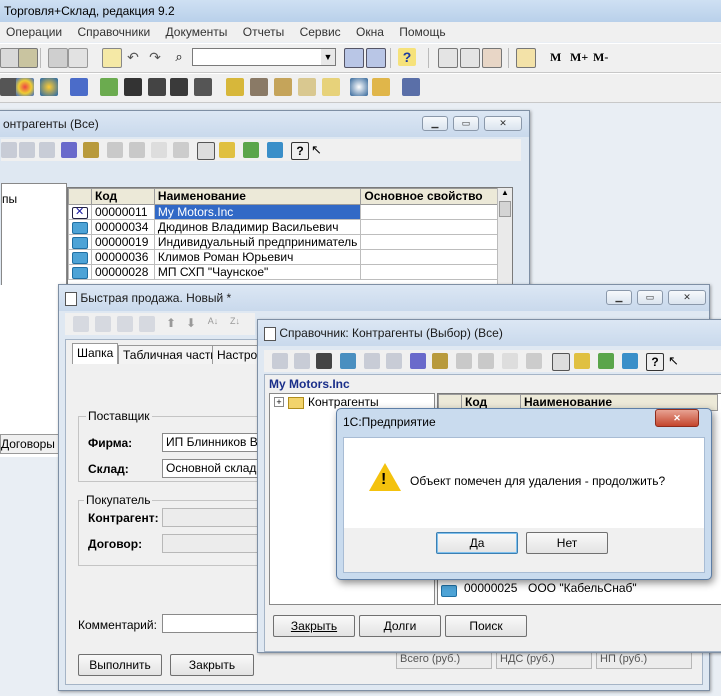  What do you see at coordinates (526, 58) in the screenshot?
I see `book-icon` at bounding box center [526, 58].